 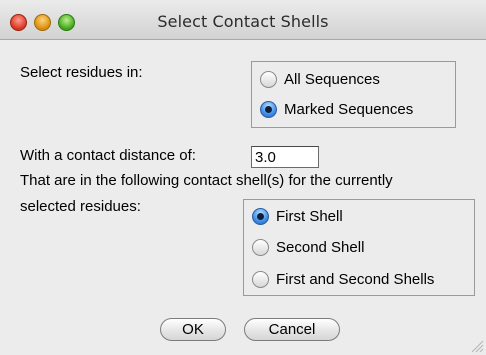 I want to click on ok-button: OK, so click(x=193, y=329).